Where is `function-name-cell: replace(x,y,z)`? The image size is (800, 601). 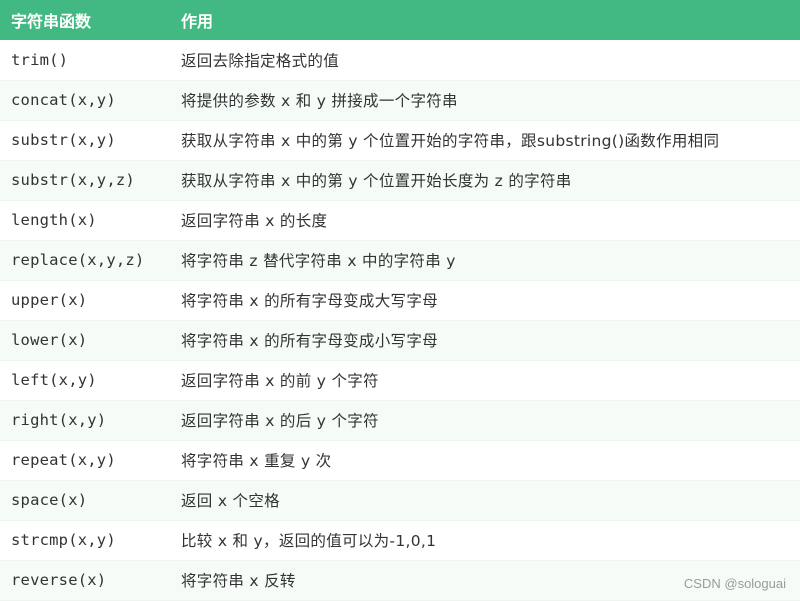
function-name-cell: replace(x,y,z) is located at coordinates (85, 260).